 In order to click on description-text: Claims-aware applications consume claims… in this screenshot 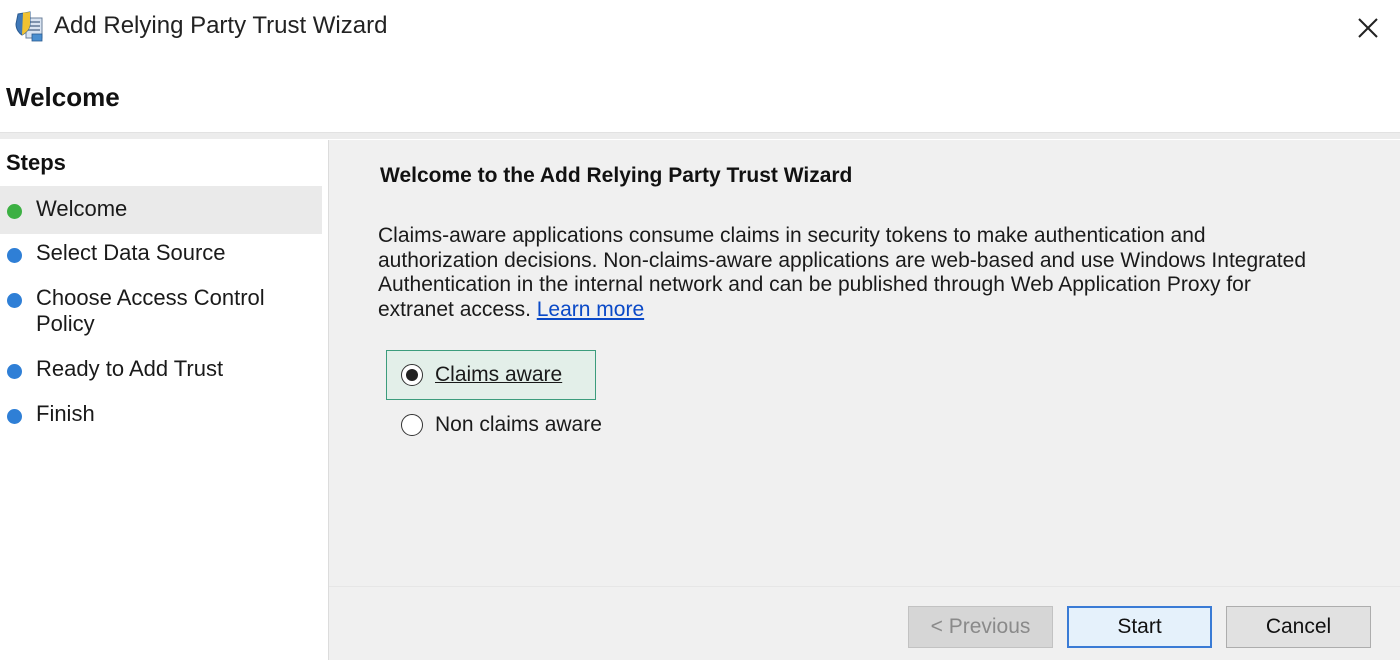, I will do `click(848, 273)`.